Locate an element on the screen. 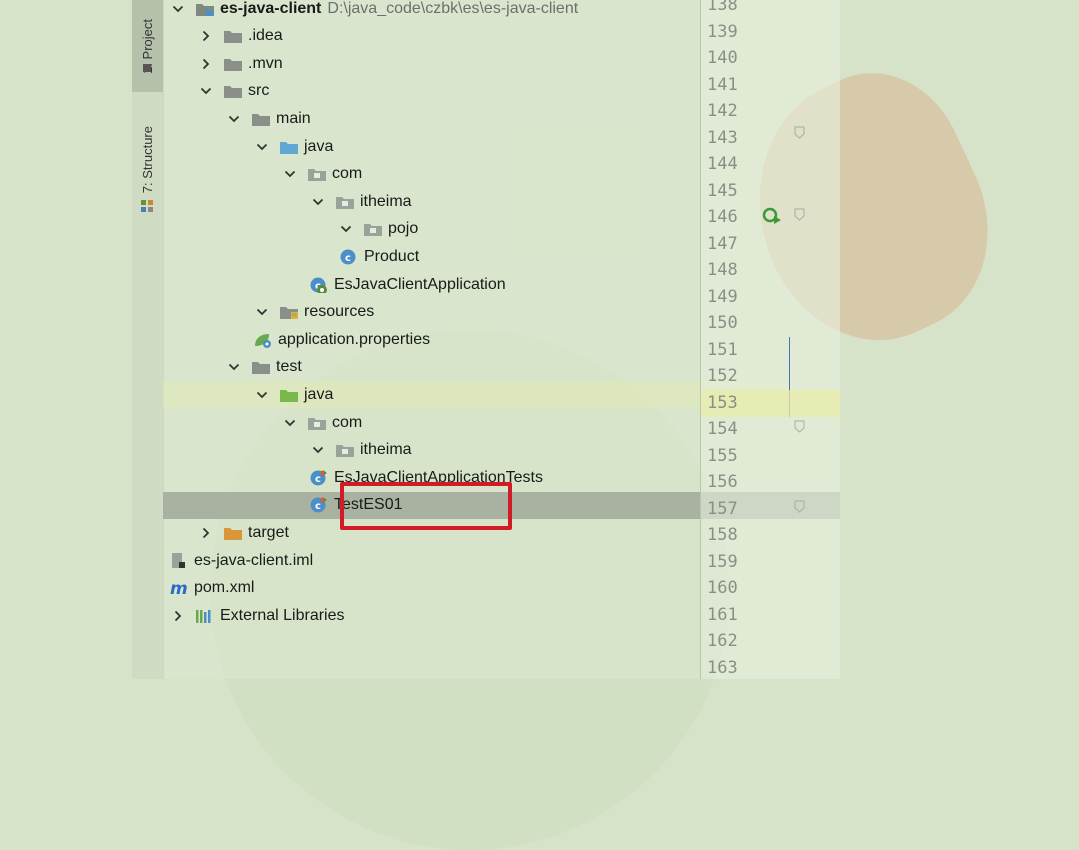 The height and width of the screenshot is (850, 1079). tree-item-label: src is located at coordinates (259, 91).